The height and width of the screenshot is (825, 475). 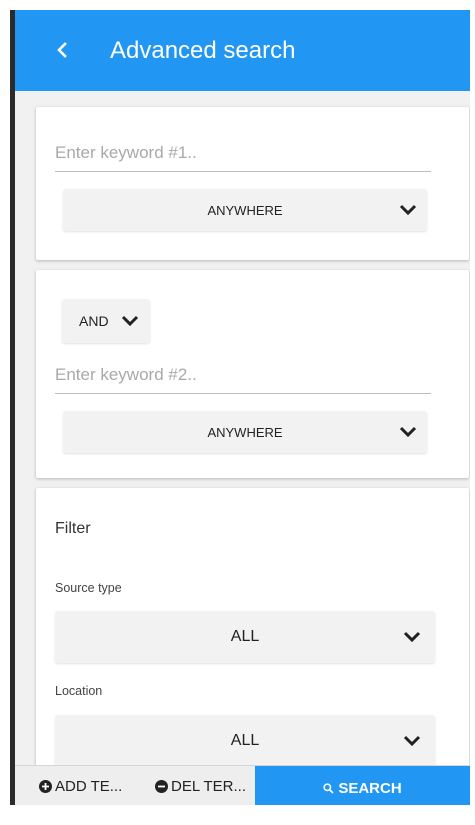 What do you see at coordinates (161, 786) in the screenshot?
I see `minus-circle-icon` at bounding box center [161, 786].